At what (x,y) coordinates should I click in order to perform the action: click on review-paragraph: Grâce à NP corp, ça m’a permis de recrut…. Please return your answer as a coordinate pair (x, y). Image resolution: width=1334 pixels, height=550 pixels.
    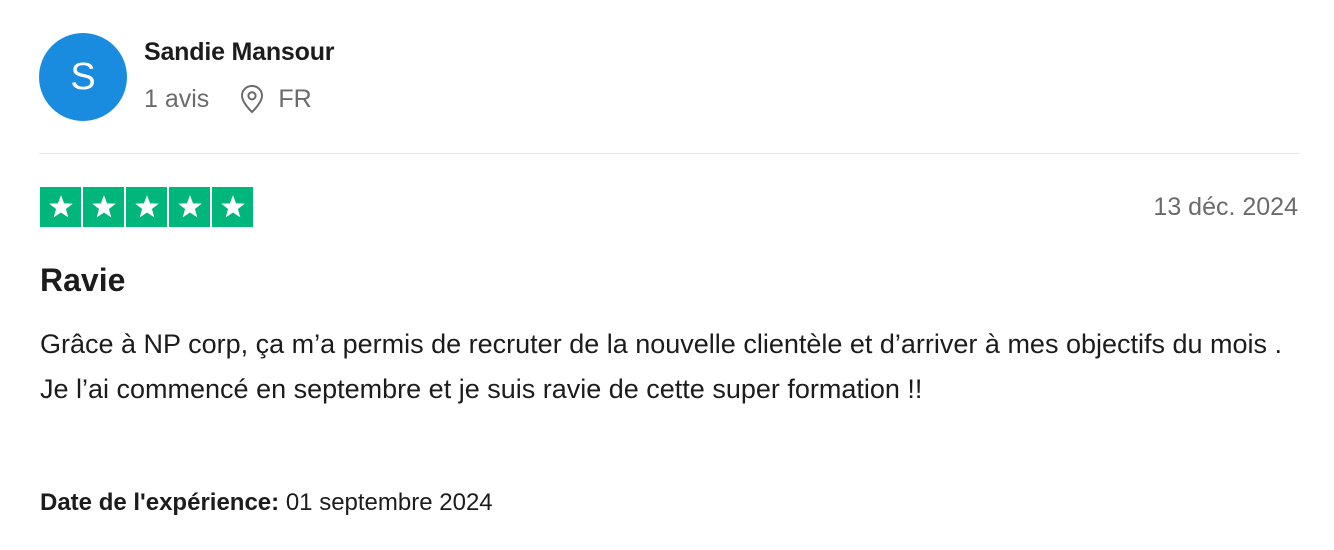
    Looking at the image, I should click on (661, 344).